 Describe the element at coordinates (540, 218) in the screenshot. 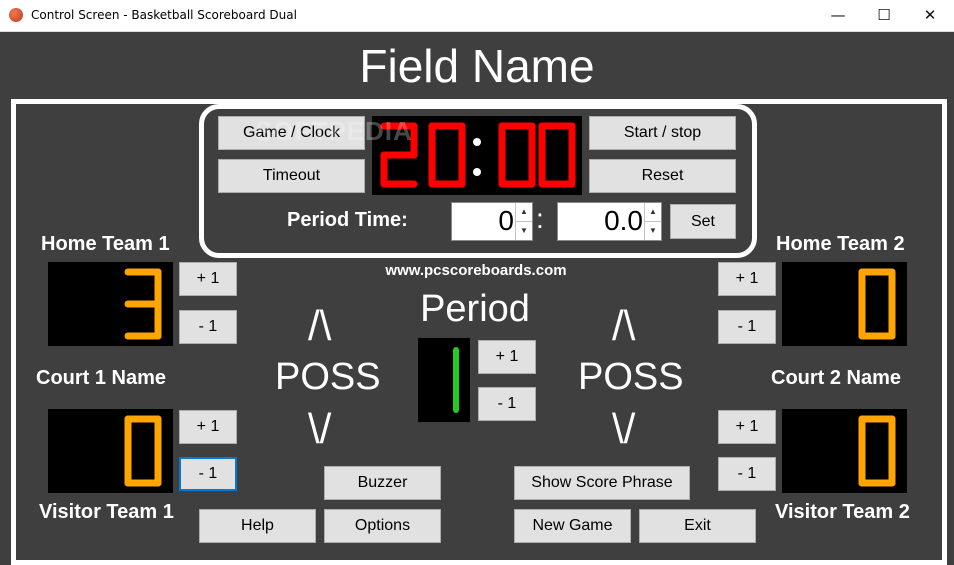

I see `time-colon: :` at that location.